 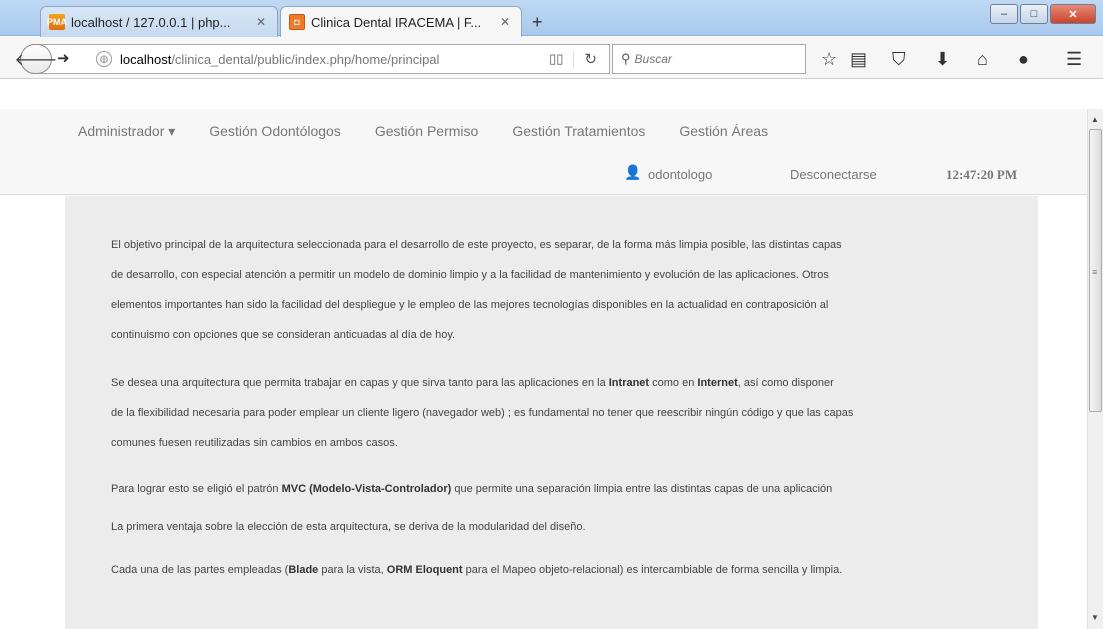 I want to click on text-span: como en, so click(x=673, y=383).